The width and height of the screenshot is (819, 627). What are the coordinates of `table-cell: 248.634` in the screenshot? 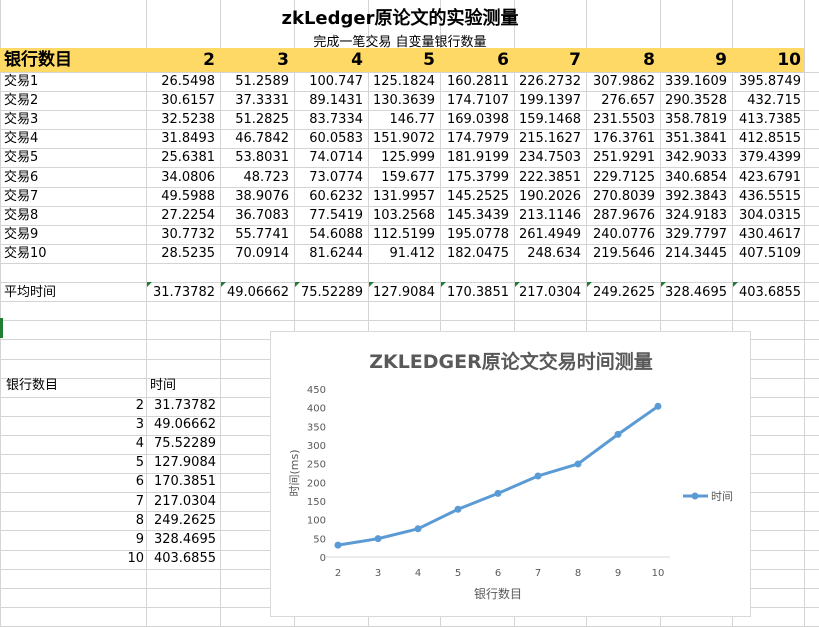 It's located at (545, 253).